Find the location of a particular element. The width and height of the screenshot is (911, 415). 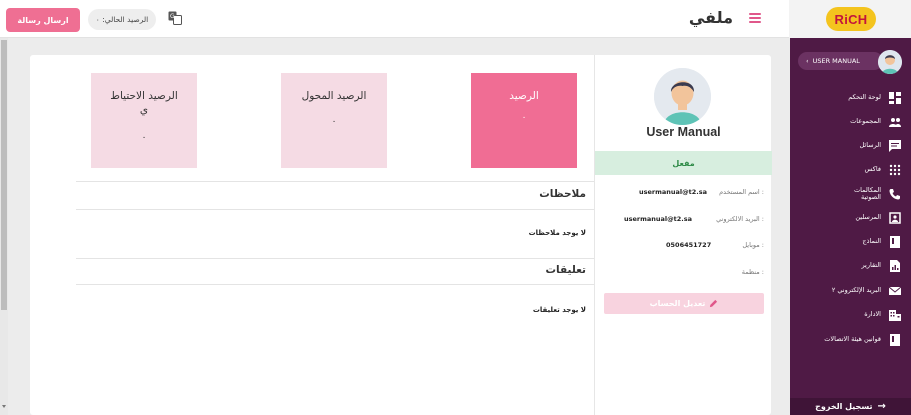

reserve-balance-card: الرصيد الاحتياط ي ٠ is located at coordinates (144, 120).